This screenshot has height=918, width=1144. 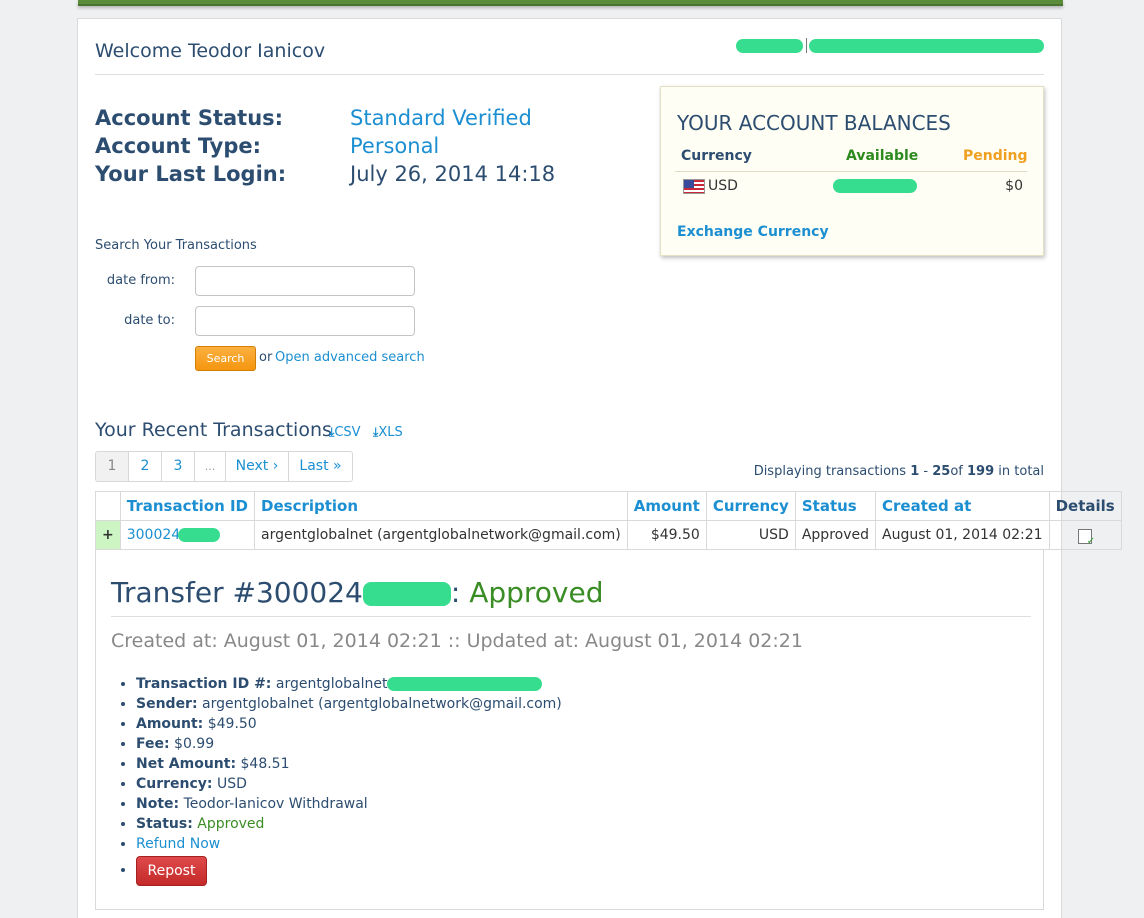 I want to click on of-text: of, so click(x=956, y=471).